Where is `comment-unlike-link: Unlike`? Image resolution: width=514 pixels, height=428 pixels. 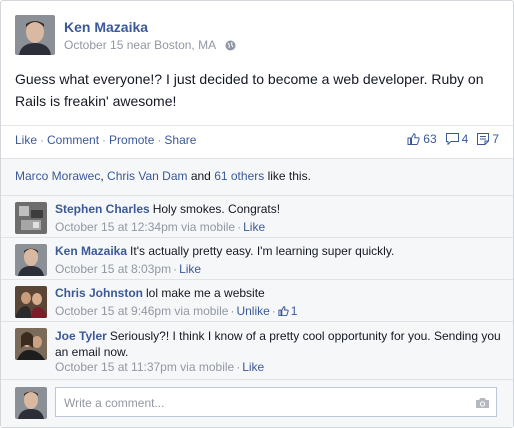 comment-unlike-link: Unlike is located at coordinates (252, 311).